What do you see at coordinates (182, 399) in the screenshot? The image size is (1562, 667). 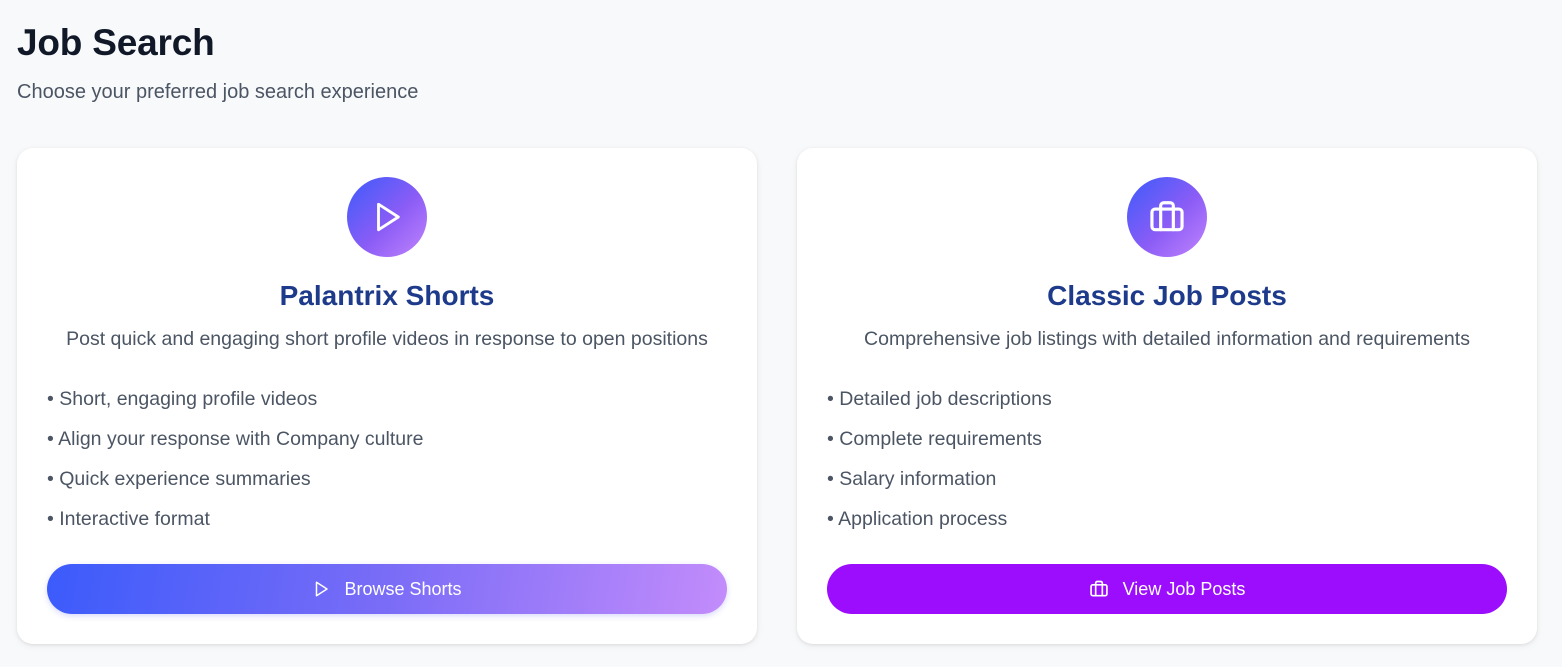 I see `feature-item: • Short, engaging profile videos` at bounding box center [182, 399].